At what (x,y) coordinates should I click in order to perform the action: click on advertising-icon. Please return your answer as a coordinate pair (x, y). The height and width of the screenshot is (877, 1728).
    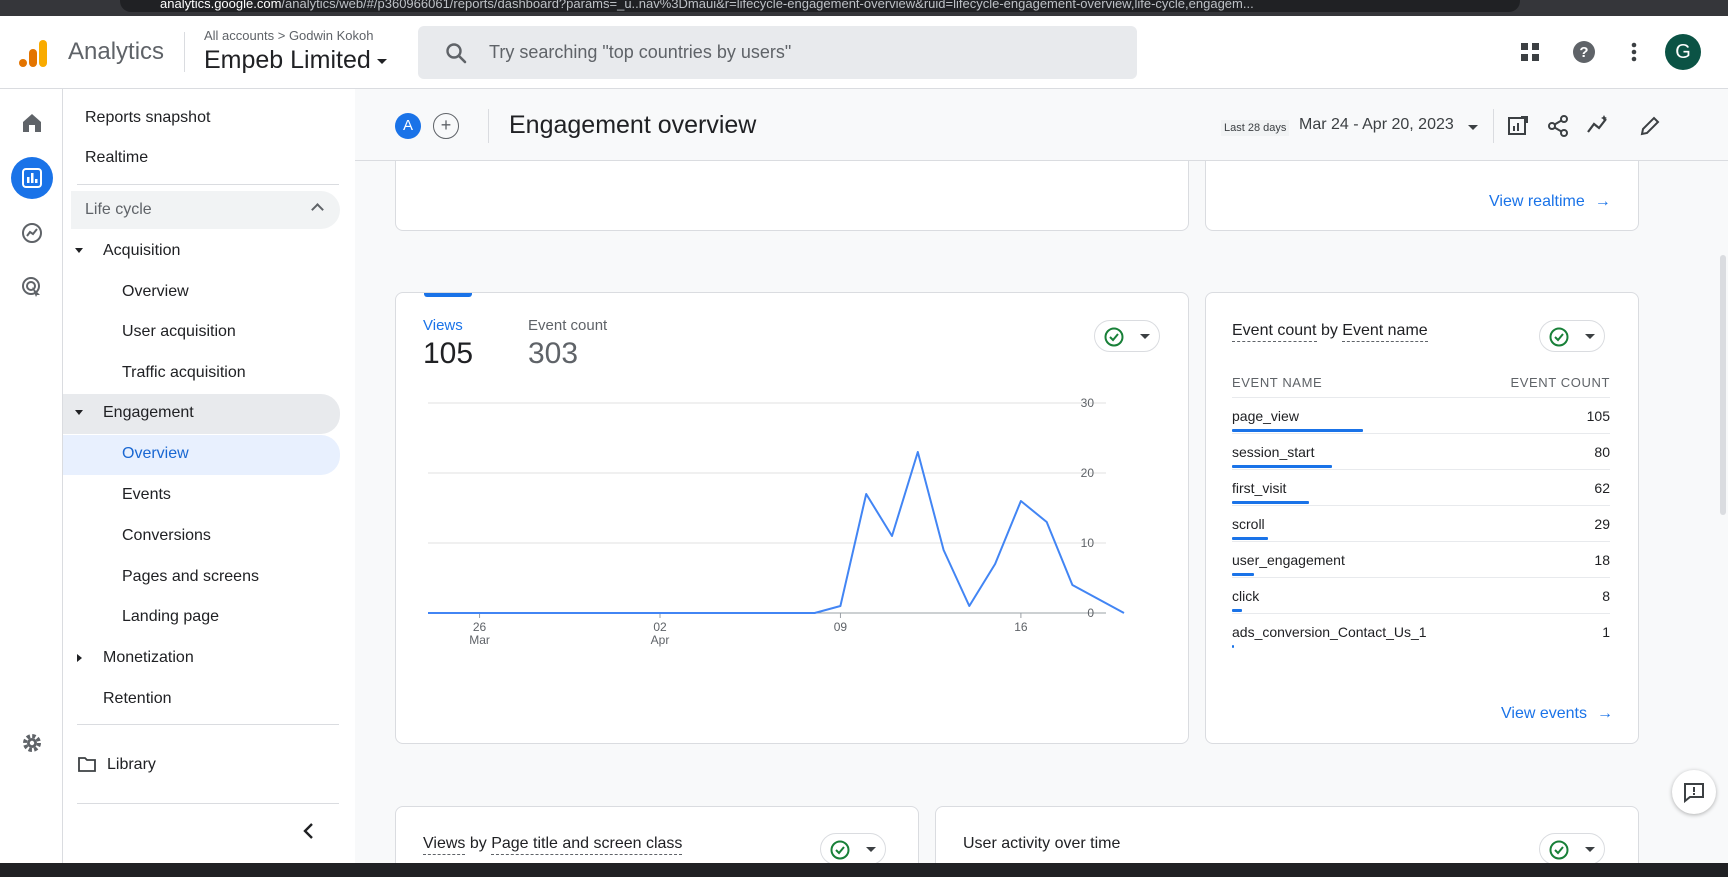
    Looking at the image, I should click on (32, 287).